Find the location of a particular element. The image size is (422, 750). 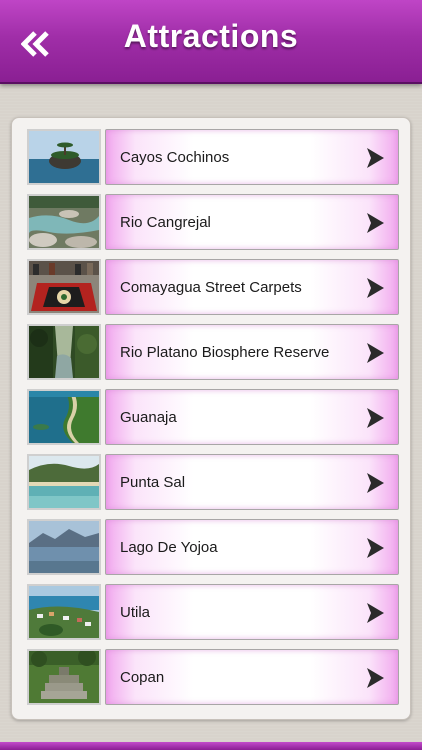

attraction-thumbnail-lake is located at coordinates (64, 547).